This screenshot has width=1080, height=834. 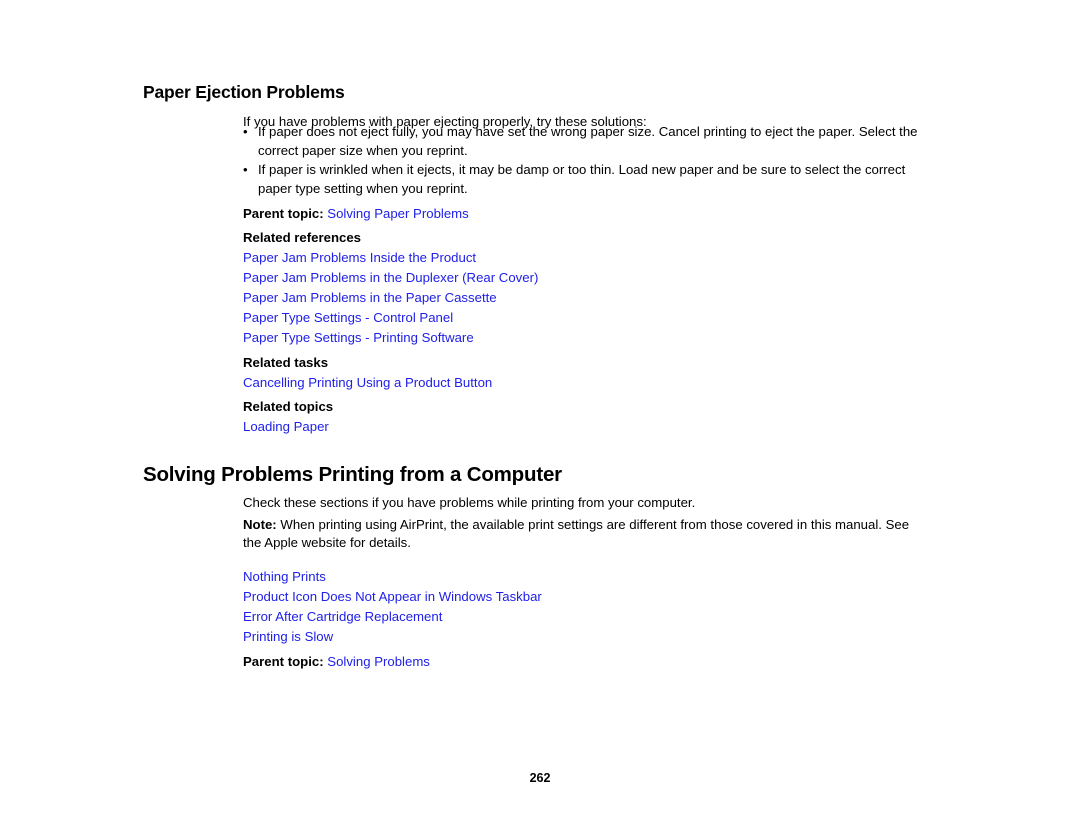 I want to click on subtopic-link: Error After Cartridge Replacement, so click(x=342, y=617).